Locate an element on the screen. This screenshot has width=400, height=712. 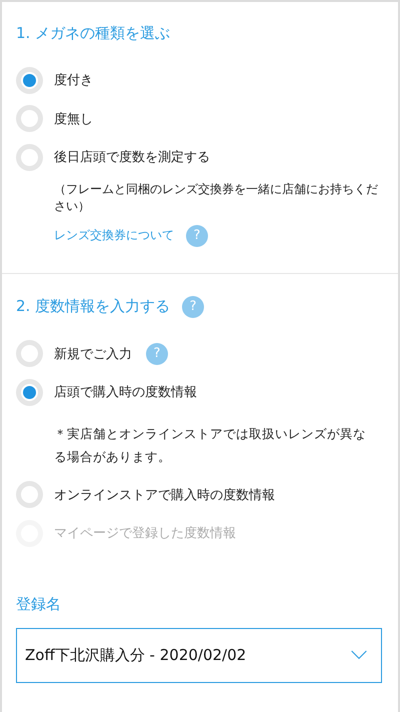
option-label: 度付き is located at coordinates (73, 80).